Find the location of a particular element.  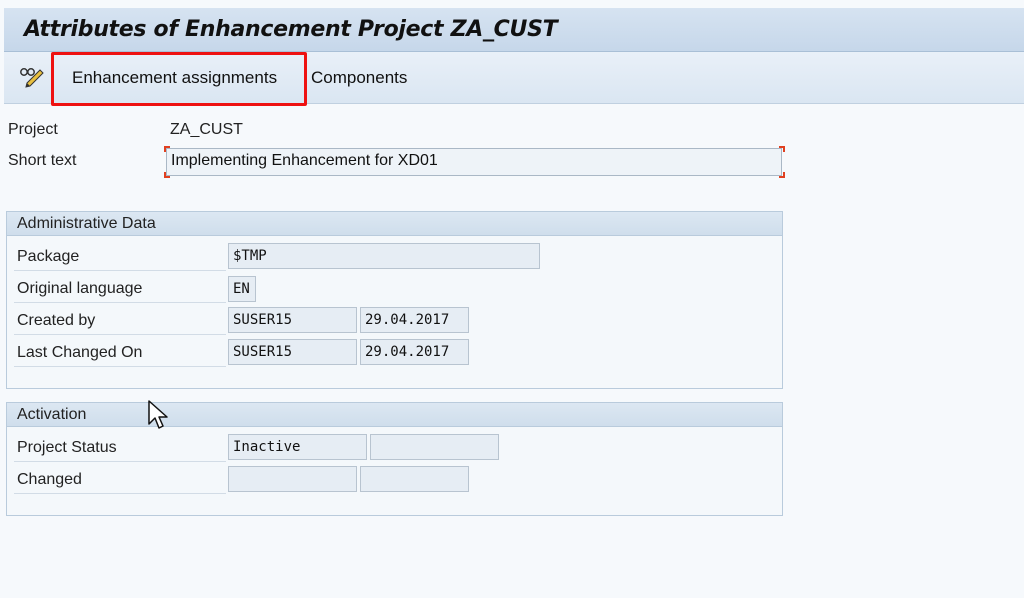

created-by-date-field: 29.04.2017 is located at coordinates (414, 320).